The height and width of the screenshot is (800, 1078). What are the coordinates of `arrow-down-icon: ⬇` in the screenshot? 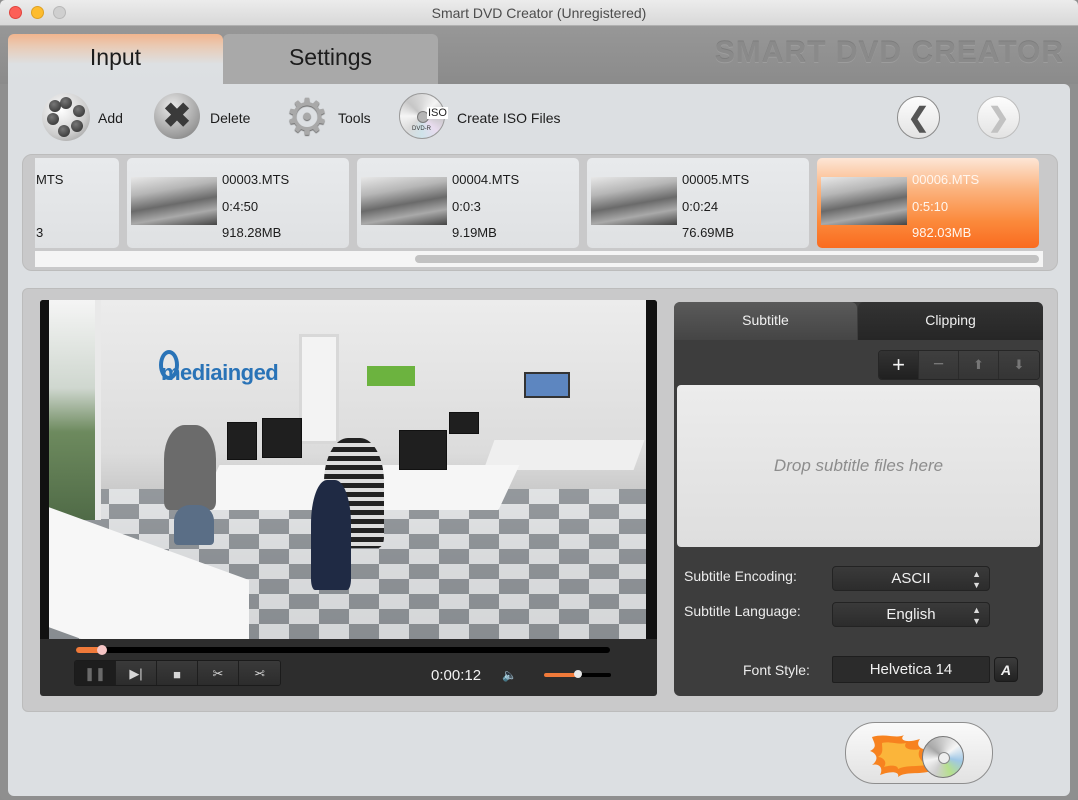 It's located at (1019, 364).